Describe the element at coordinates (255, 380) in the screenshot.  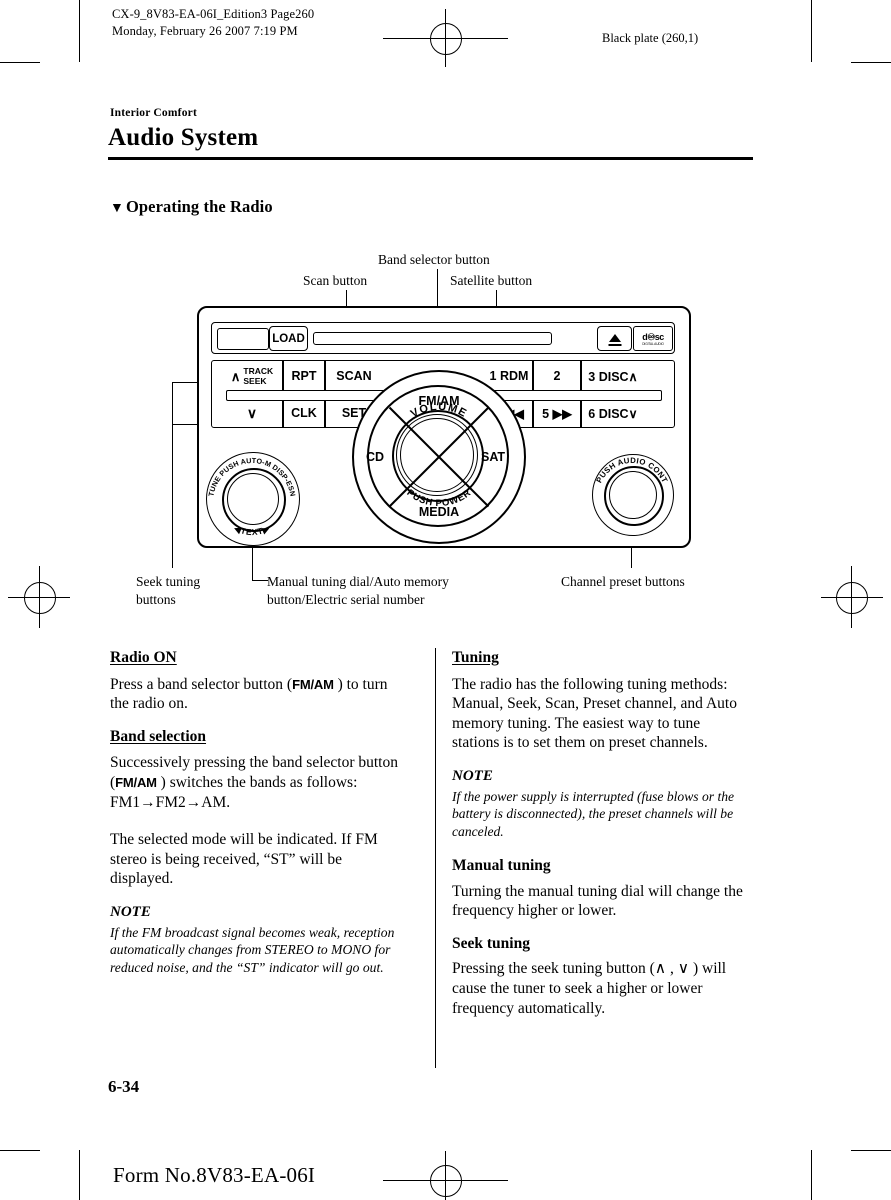
I see `seek-label: SEEK` at that location.